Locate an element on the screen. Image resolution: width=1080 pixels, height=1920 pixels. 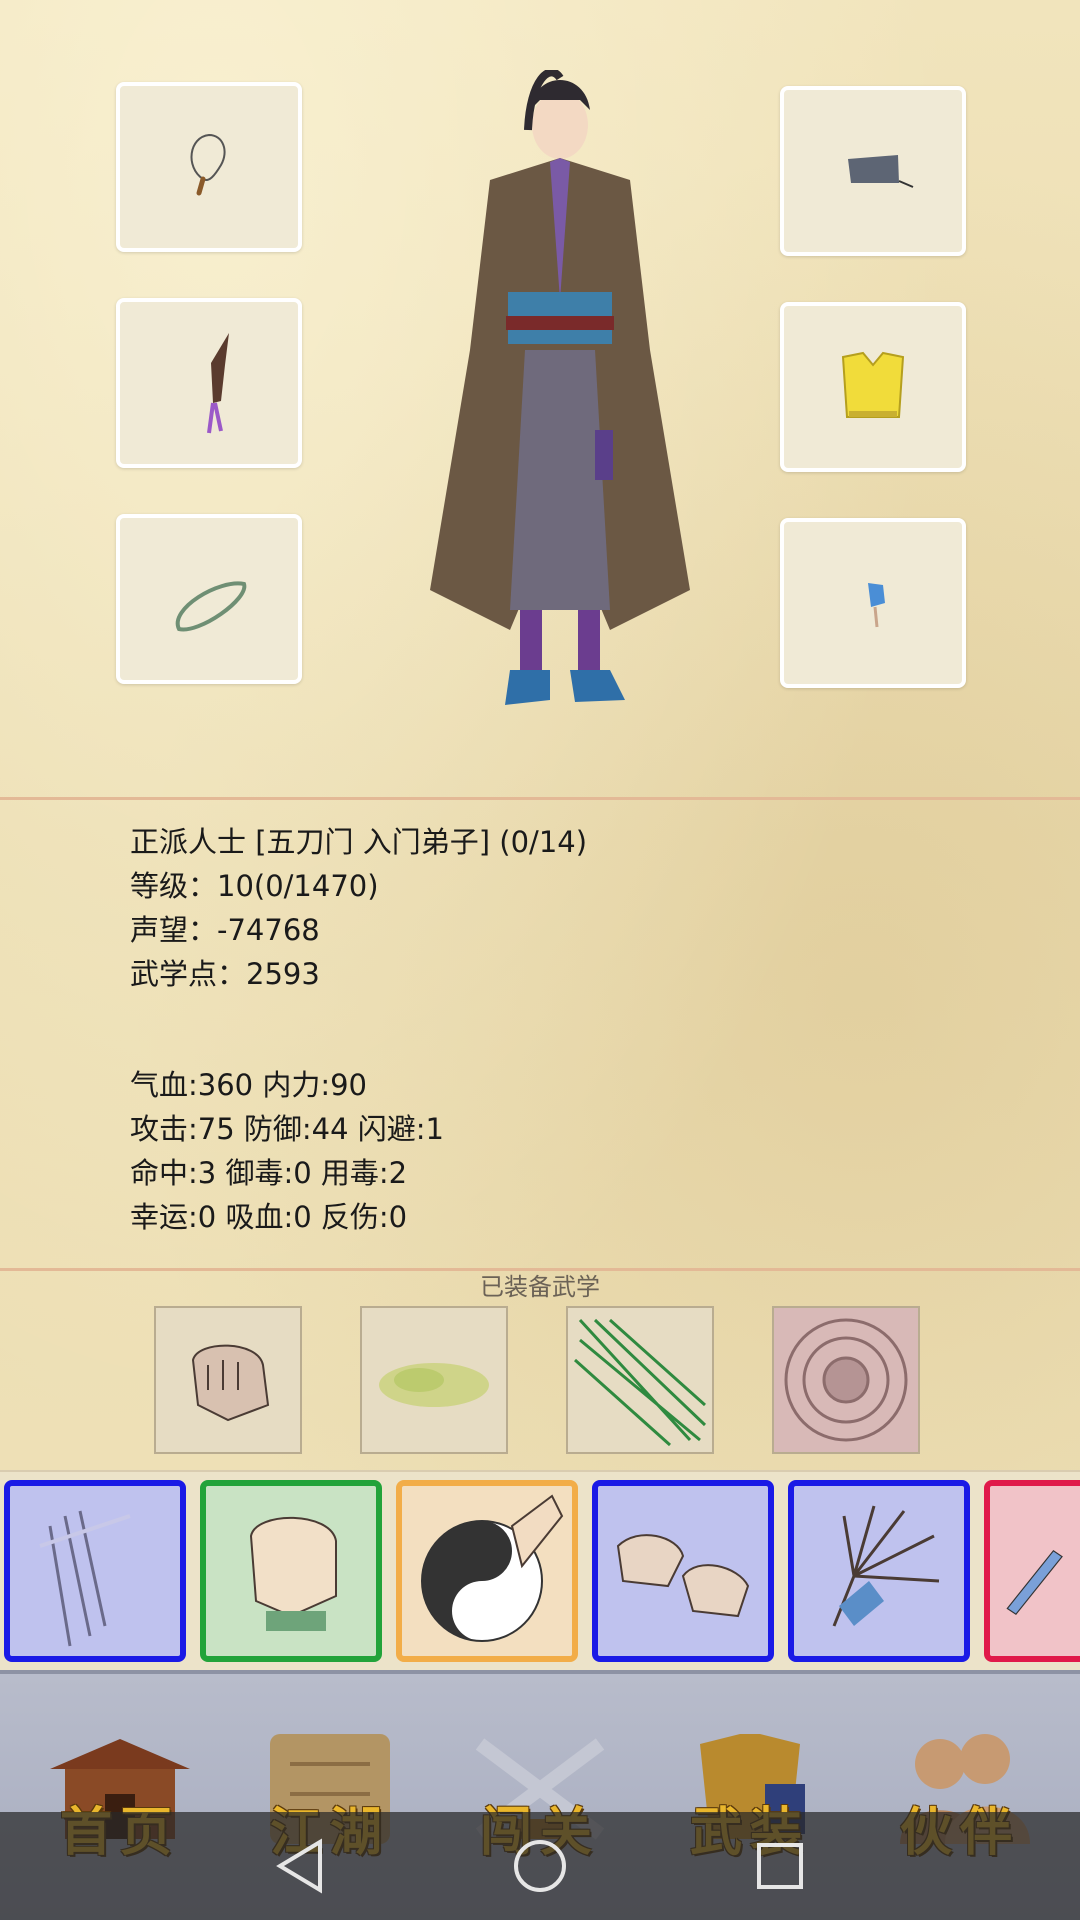
sword-slash-icon is located at coordinates (85, 1578).